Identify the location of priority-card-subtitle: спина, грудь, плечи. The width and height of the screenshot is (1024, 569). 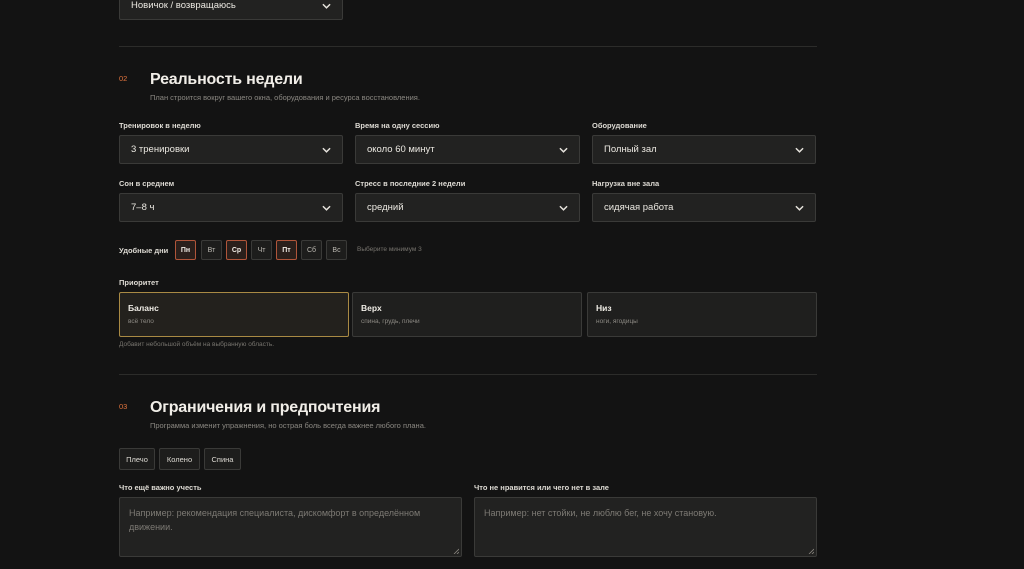
(390, 321).